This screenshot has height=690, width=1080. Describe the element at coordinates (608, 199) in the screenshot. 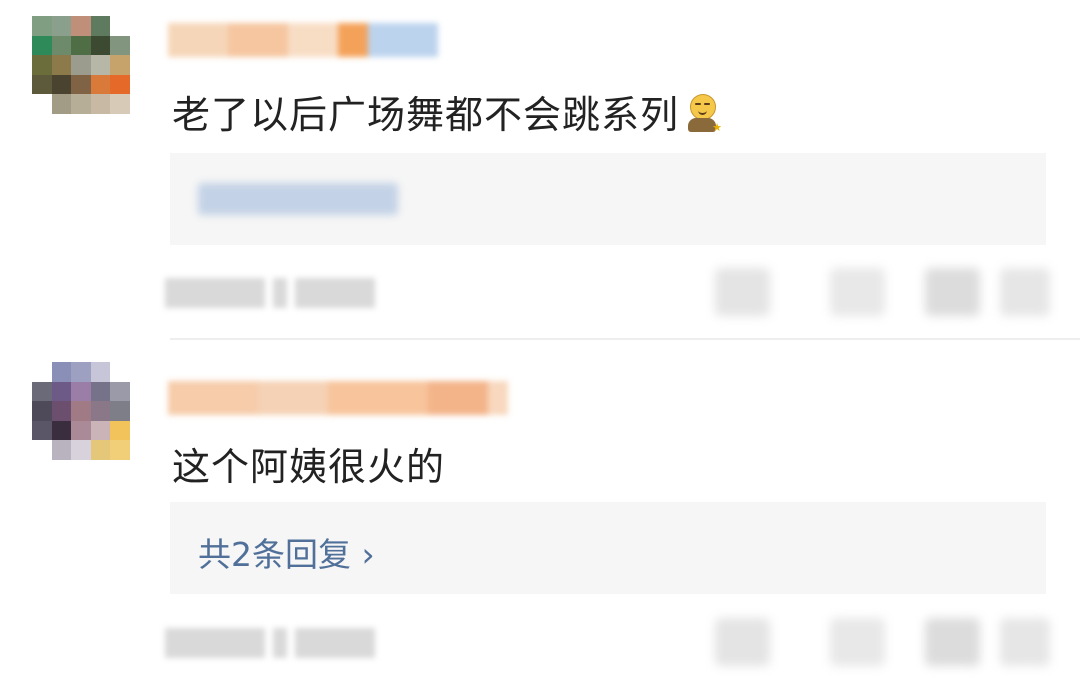

I see `reply-preview-box` at that location.